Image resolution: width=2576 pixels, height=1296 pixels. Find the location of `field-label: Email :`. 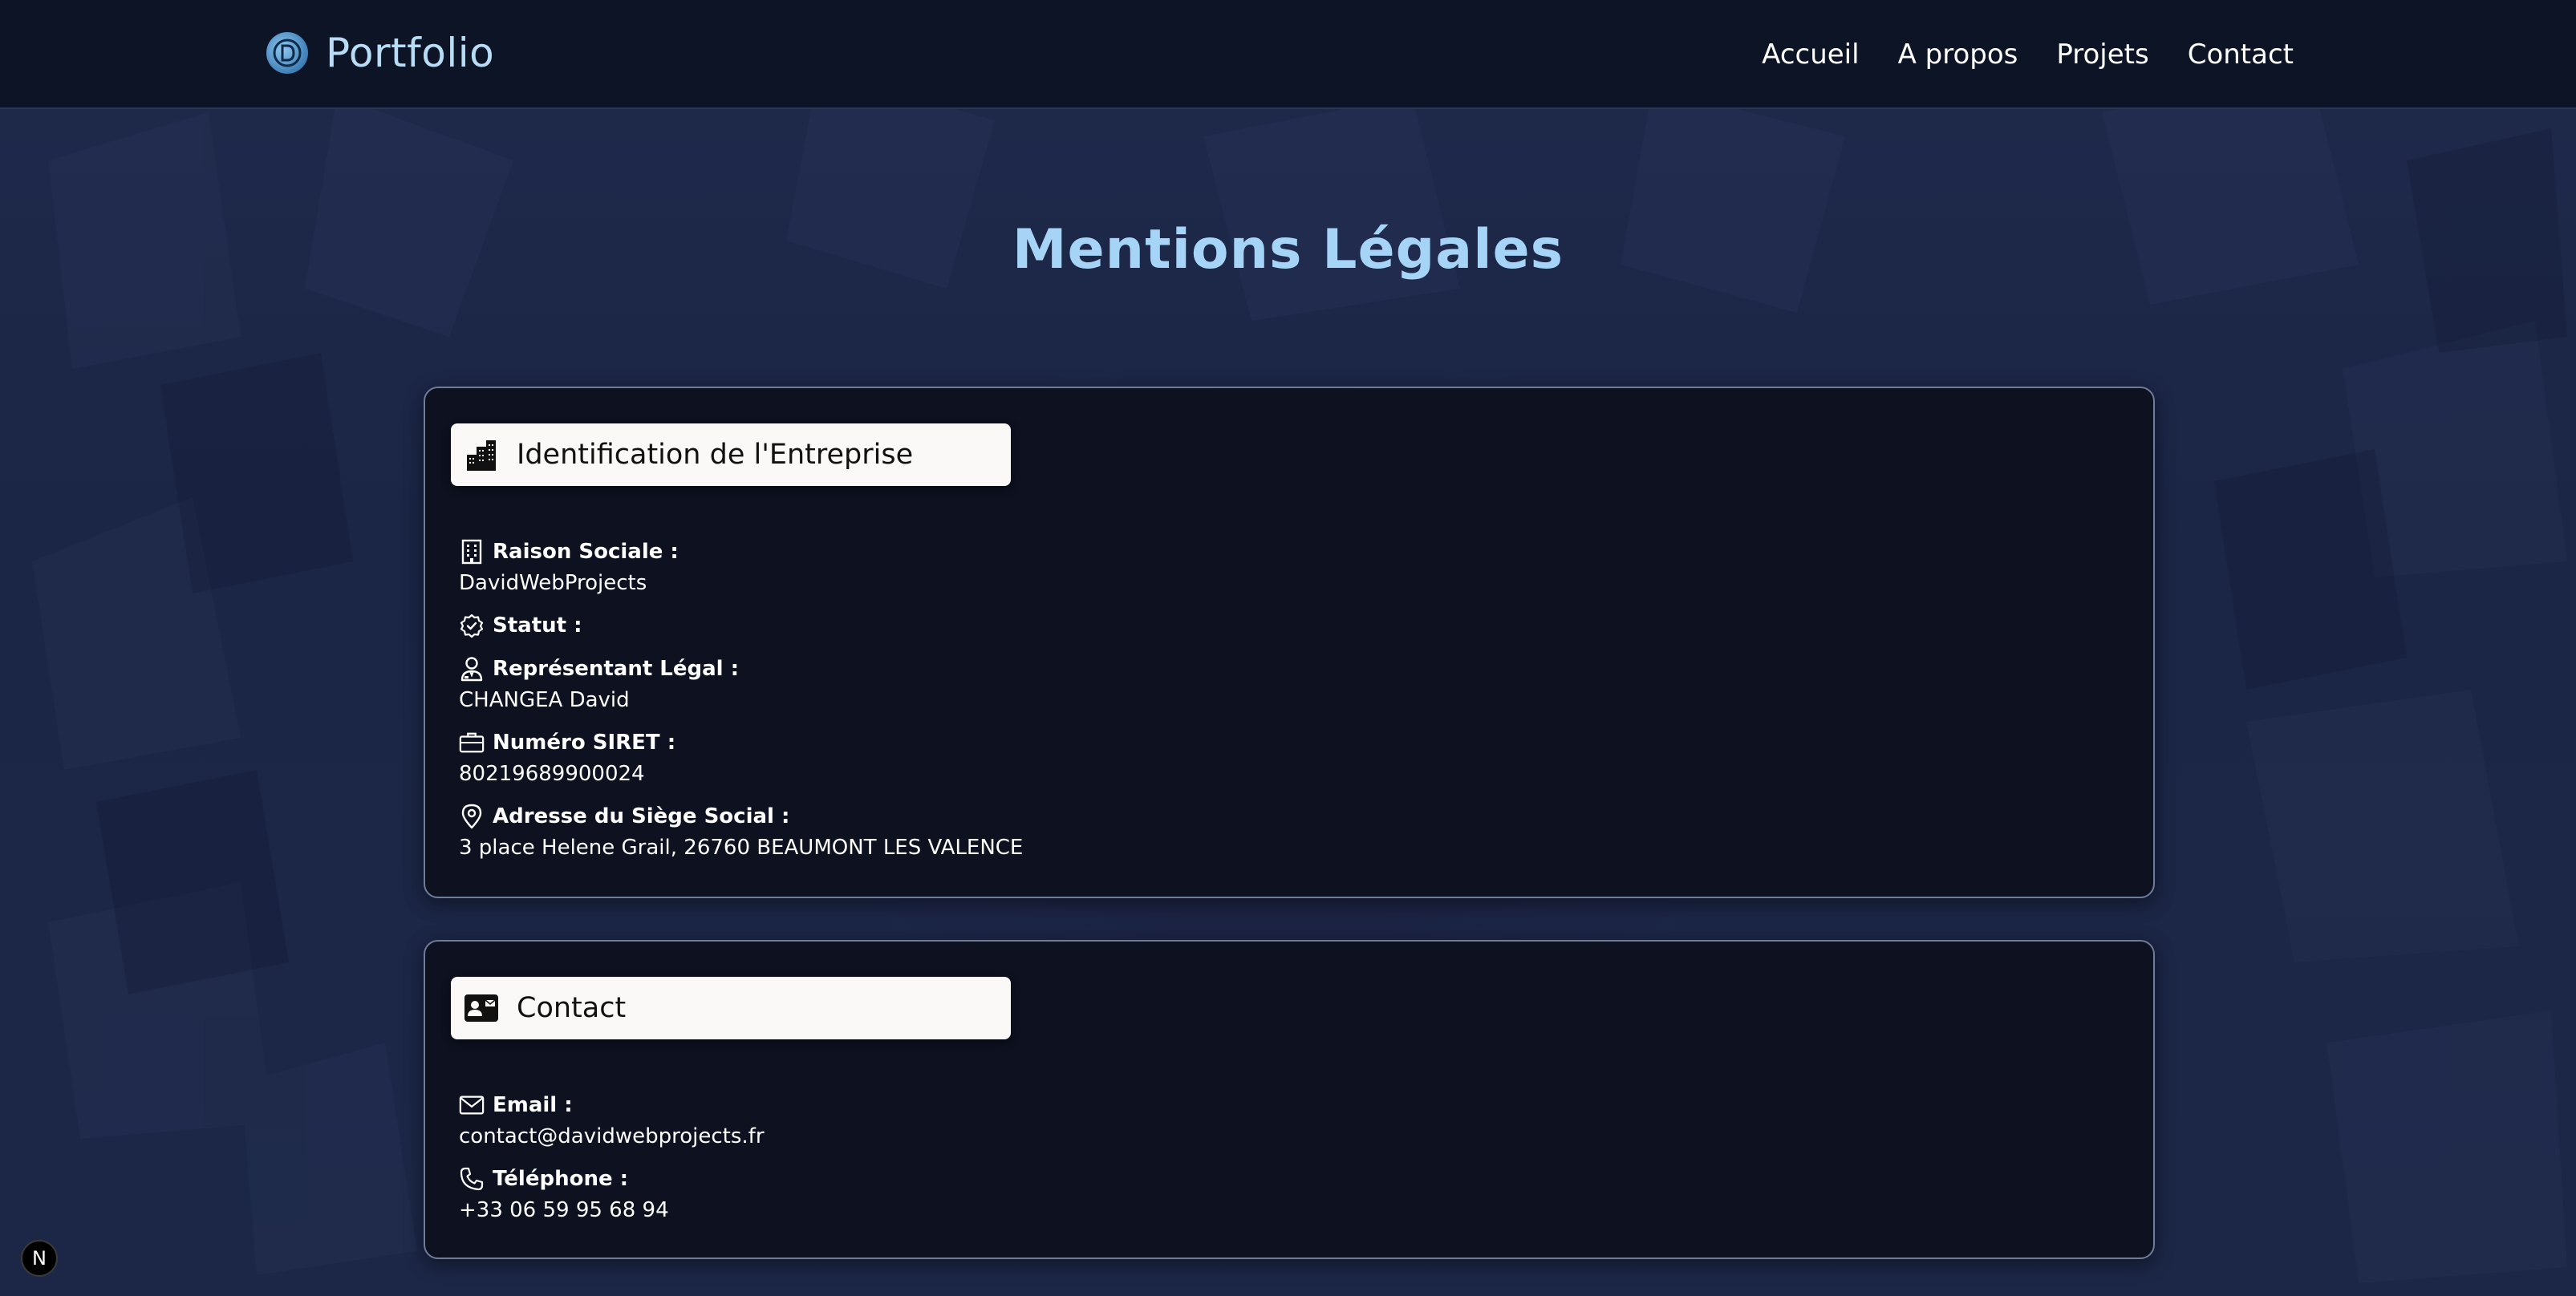

field-label: Email : is located at coordinates (533, 1105).